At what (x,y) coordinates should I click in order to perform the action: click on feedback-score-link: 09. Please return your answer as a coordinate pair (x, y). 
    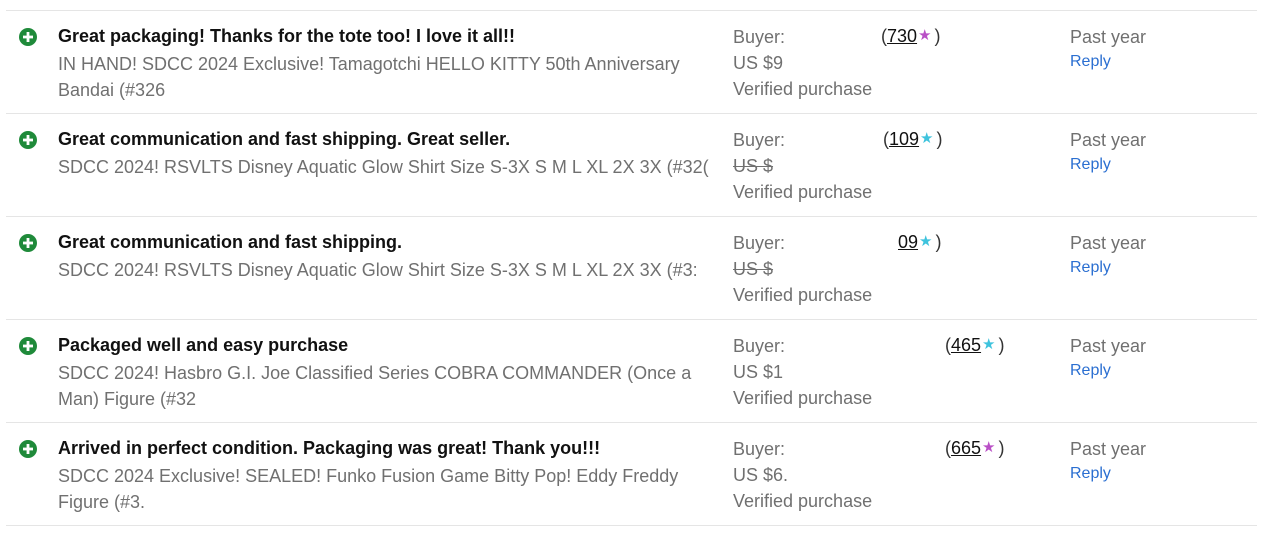
    Looking at the image, I should click on (908, 242).